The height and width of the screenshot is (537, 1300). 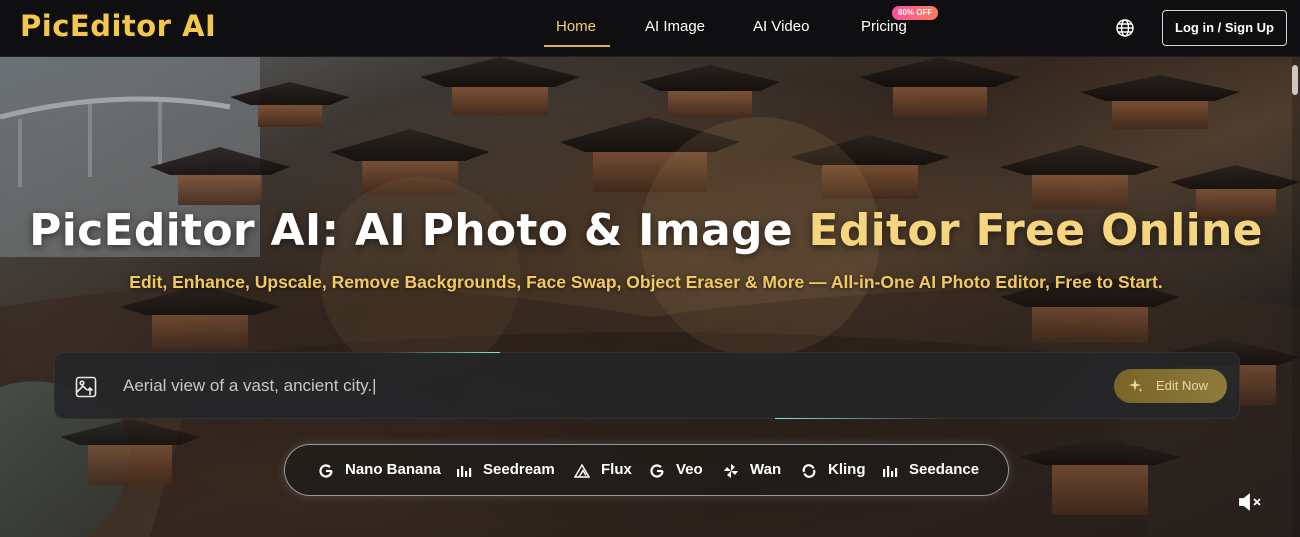 I want to click on model-name: Veo, so click(x=689, y=469).